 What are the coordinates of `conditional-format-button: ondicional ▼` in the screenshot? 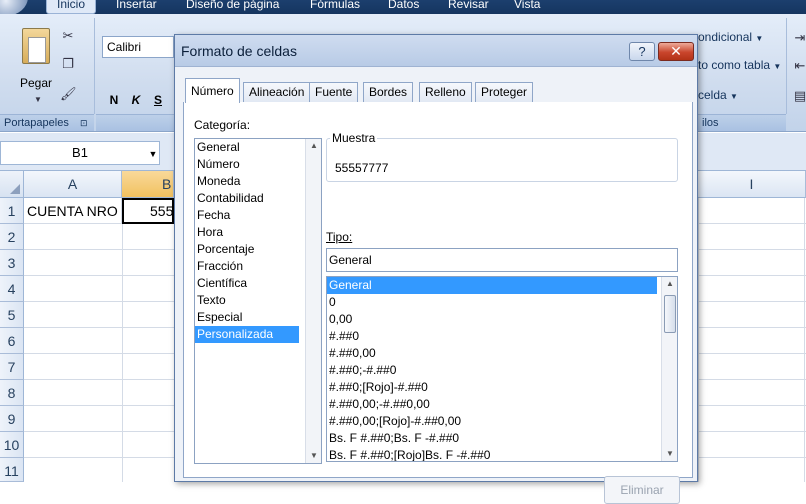 It's located at (730, 37).